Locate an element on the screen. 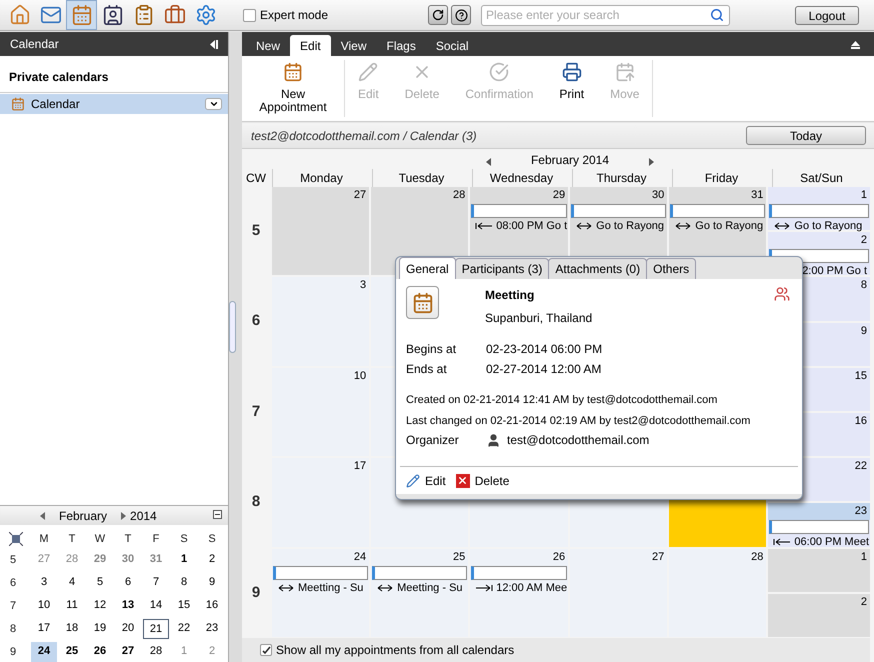 The width and height of the screenshot is (874, 662). field-value: 02-23-2014 06:00 PM is located at coordinates (545, 349).